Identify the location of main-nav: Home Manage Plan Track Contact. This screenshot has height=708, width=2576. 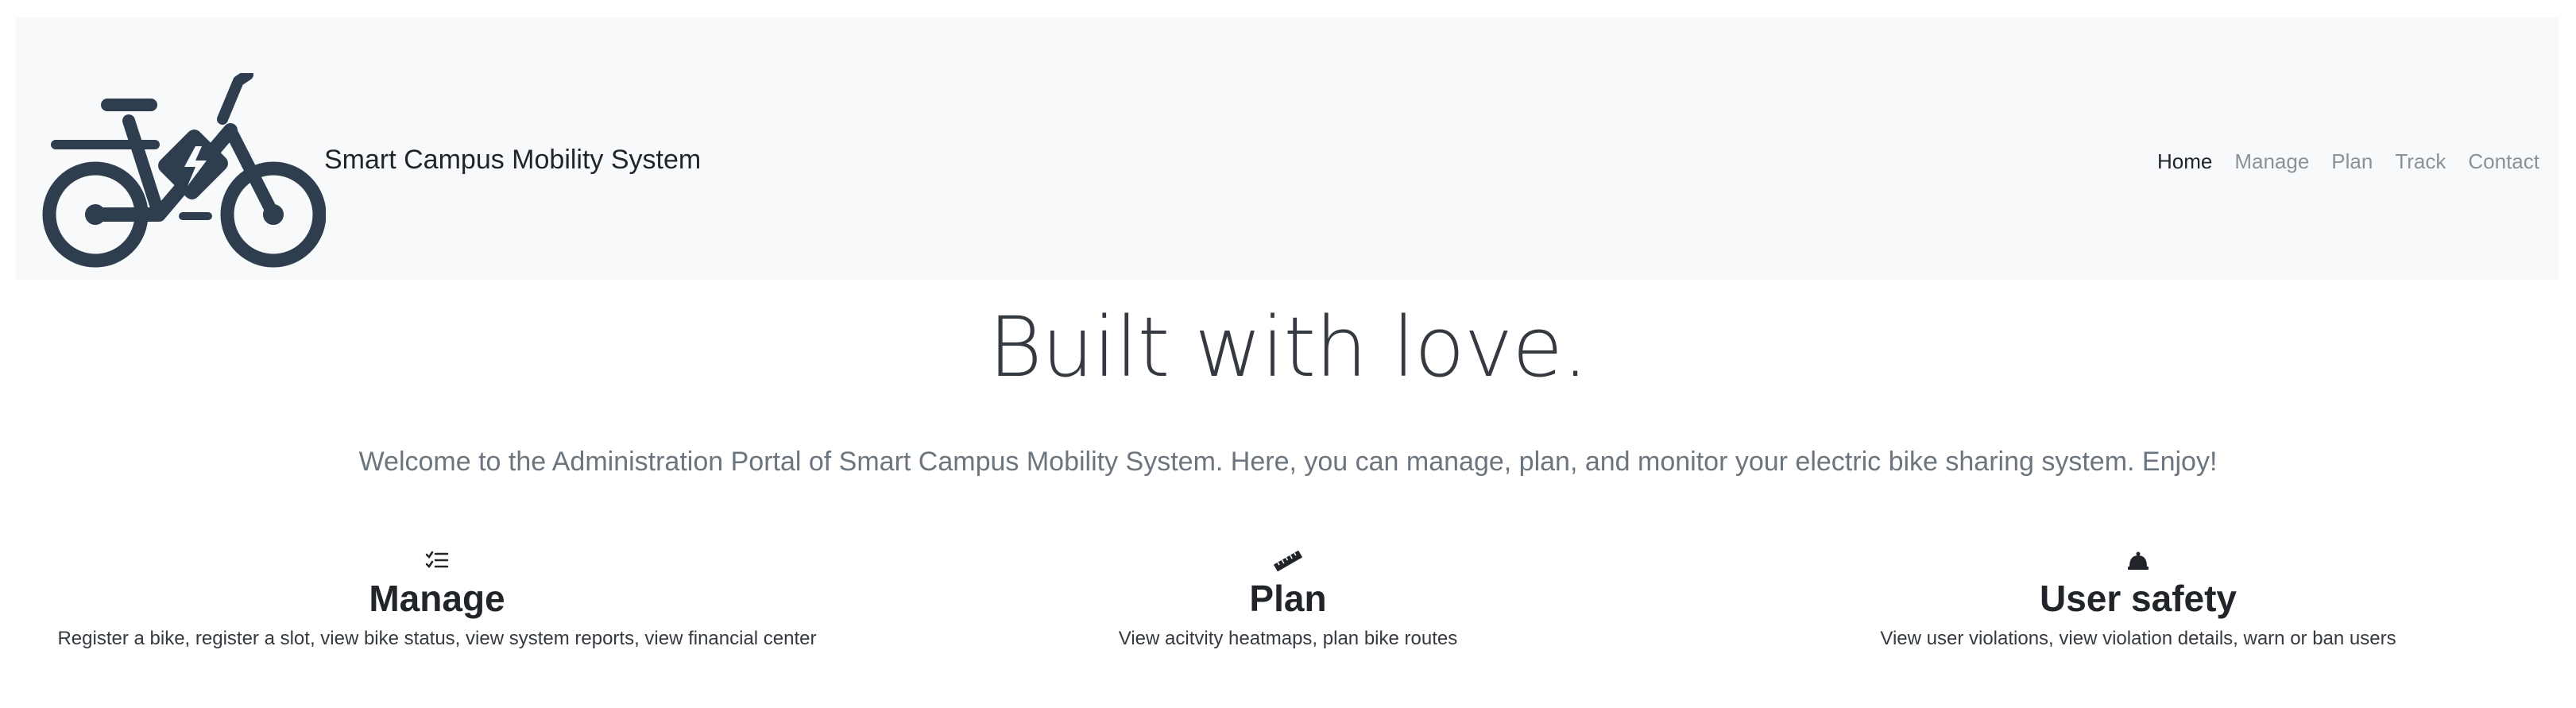
(2348, 161).